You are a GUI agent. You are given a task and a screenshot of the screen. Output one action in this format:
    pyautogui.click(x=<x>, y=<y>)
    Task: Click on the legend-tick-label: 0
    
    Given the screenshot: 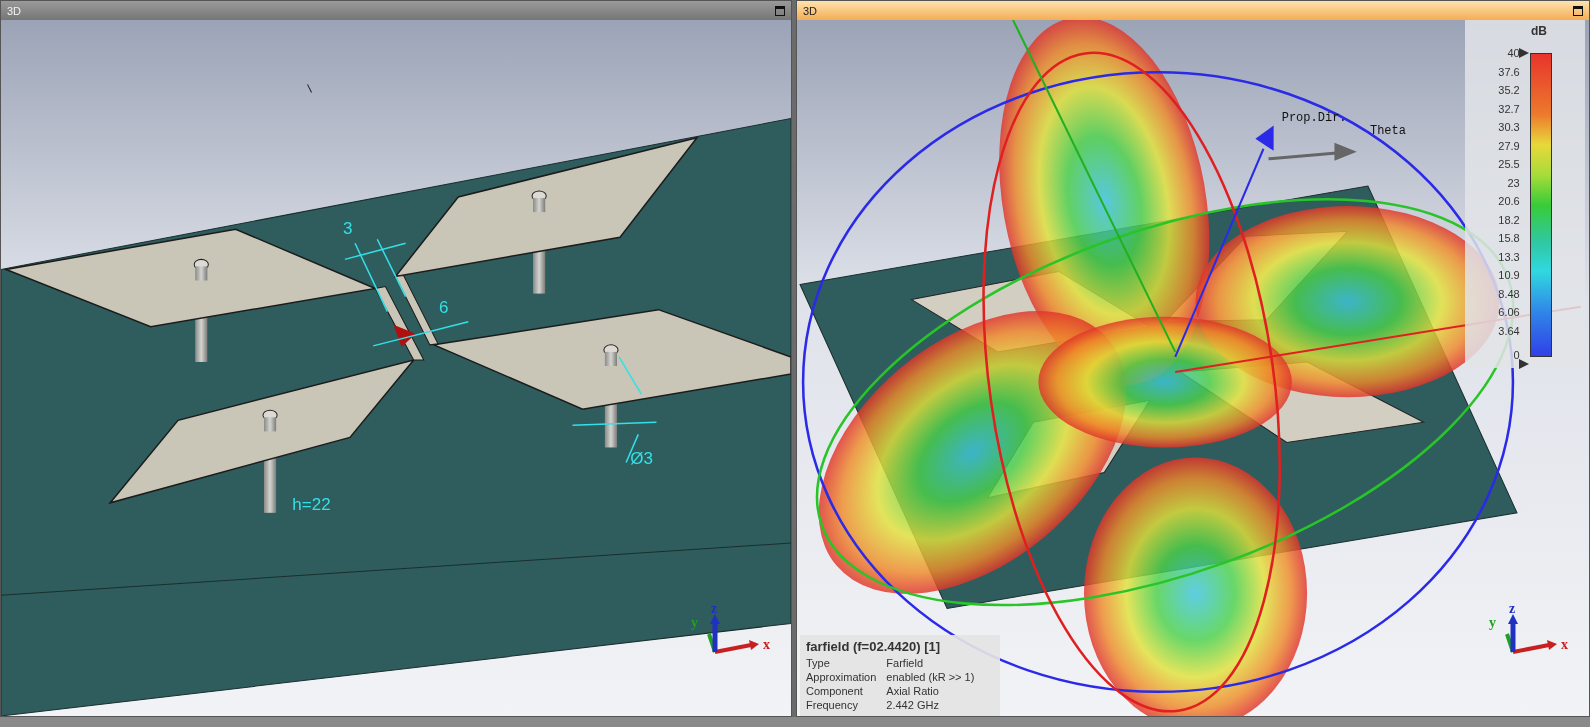 What is the action you would take?
    pyautogui.click(x=1516, y=355)
    